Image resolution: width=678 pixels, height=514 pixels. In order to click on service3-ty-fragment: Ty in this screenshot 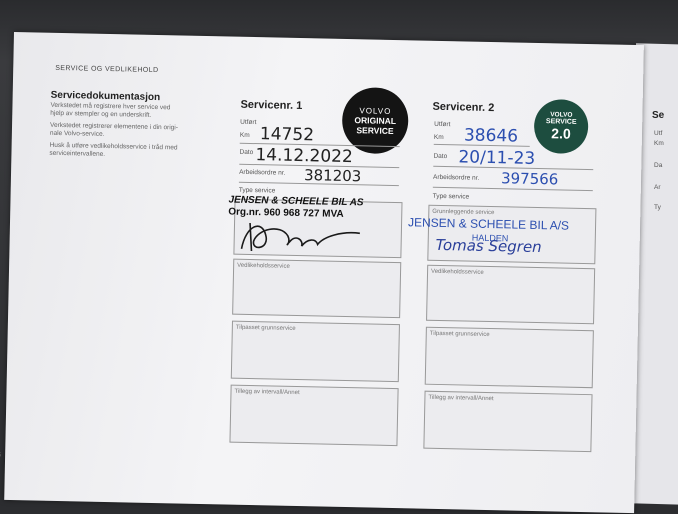, I will do `click(657, 207)`.